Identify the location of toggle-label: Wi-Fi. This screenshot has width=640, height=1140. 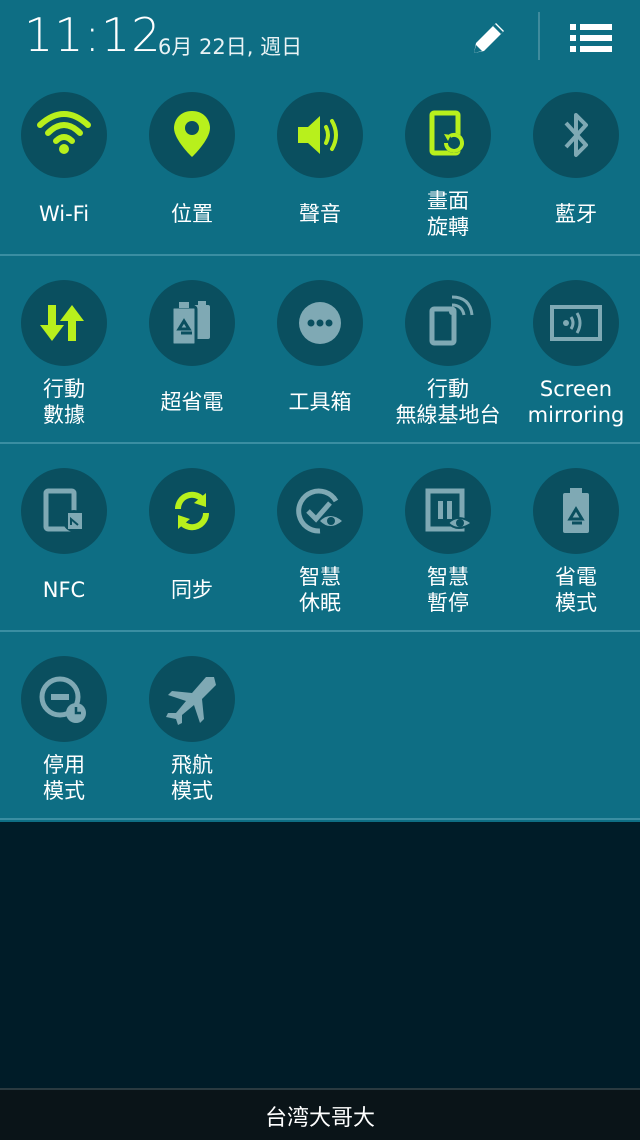
(64, 214).